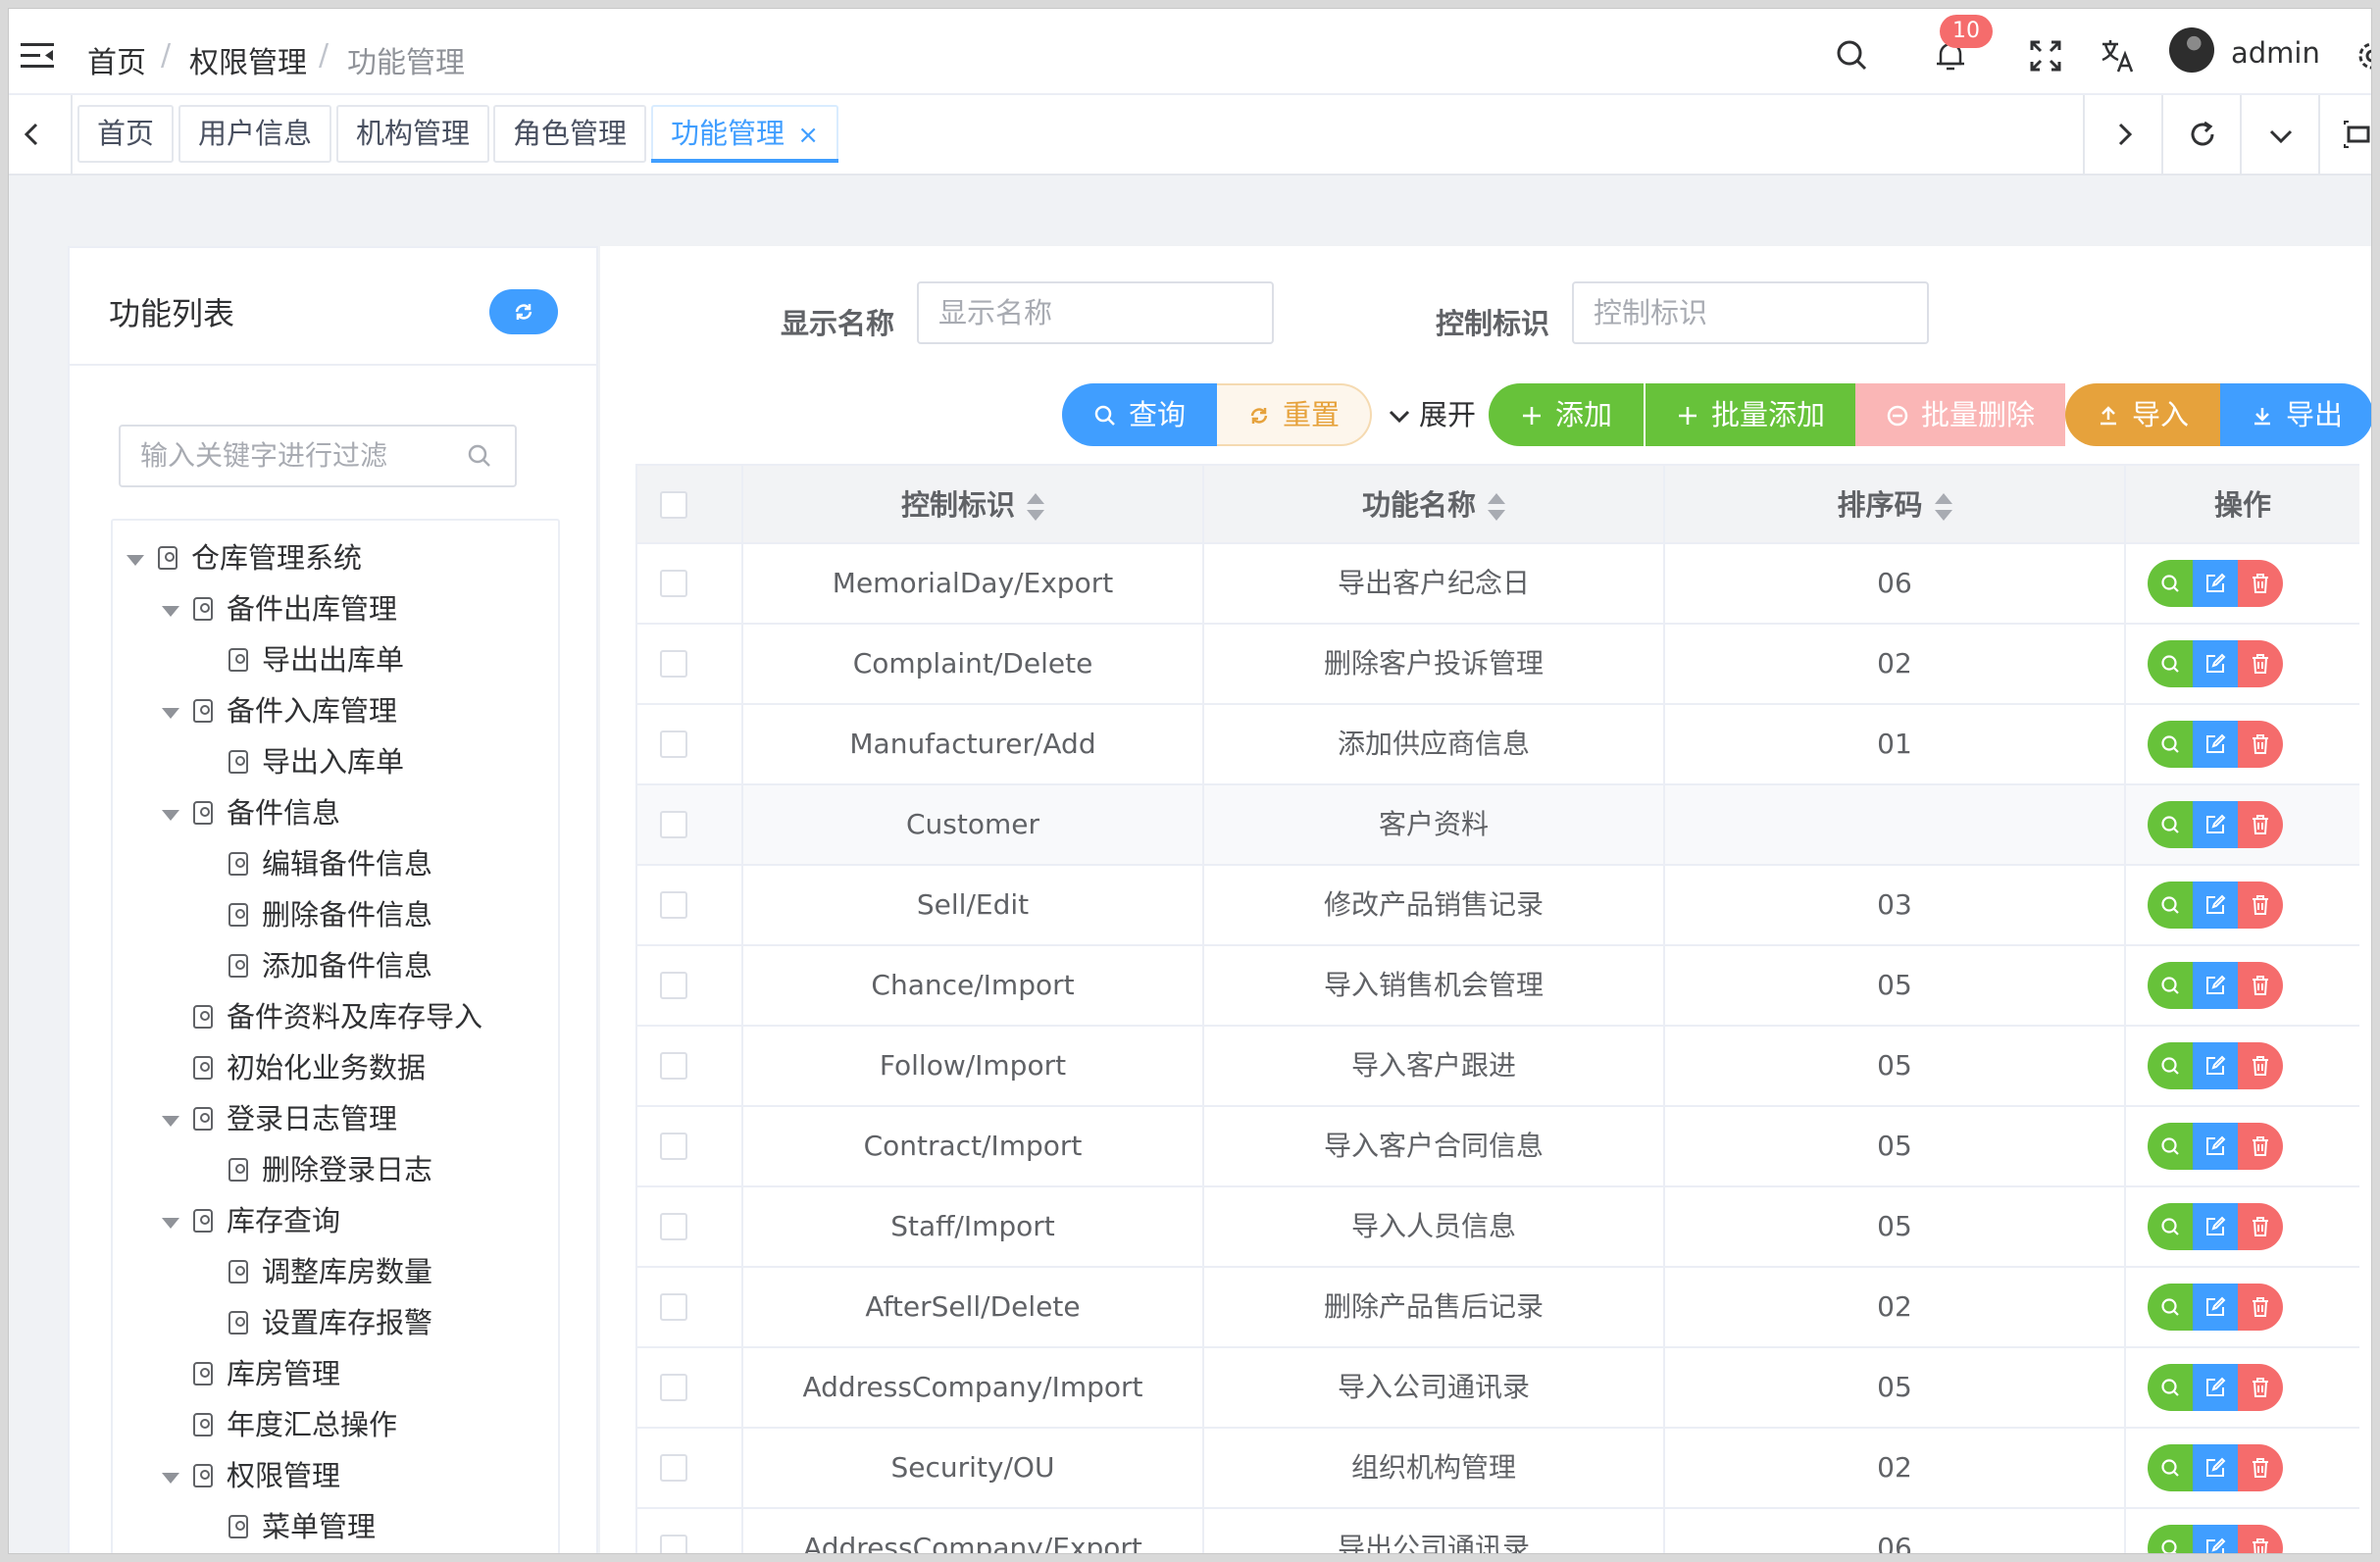  I want to click on tree-node: 设置库存报警, so click(314, 1323).